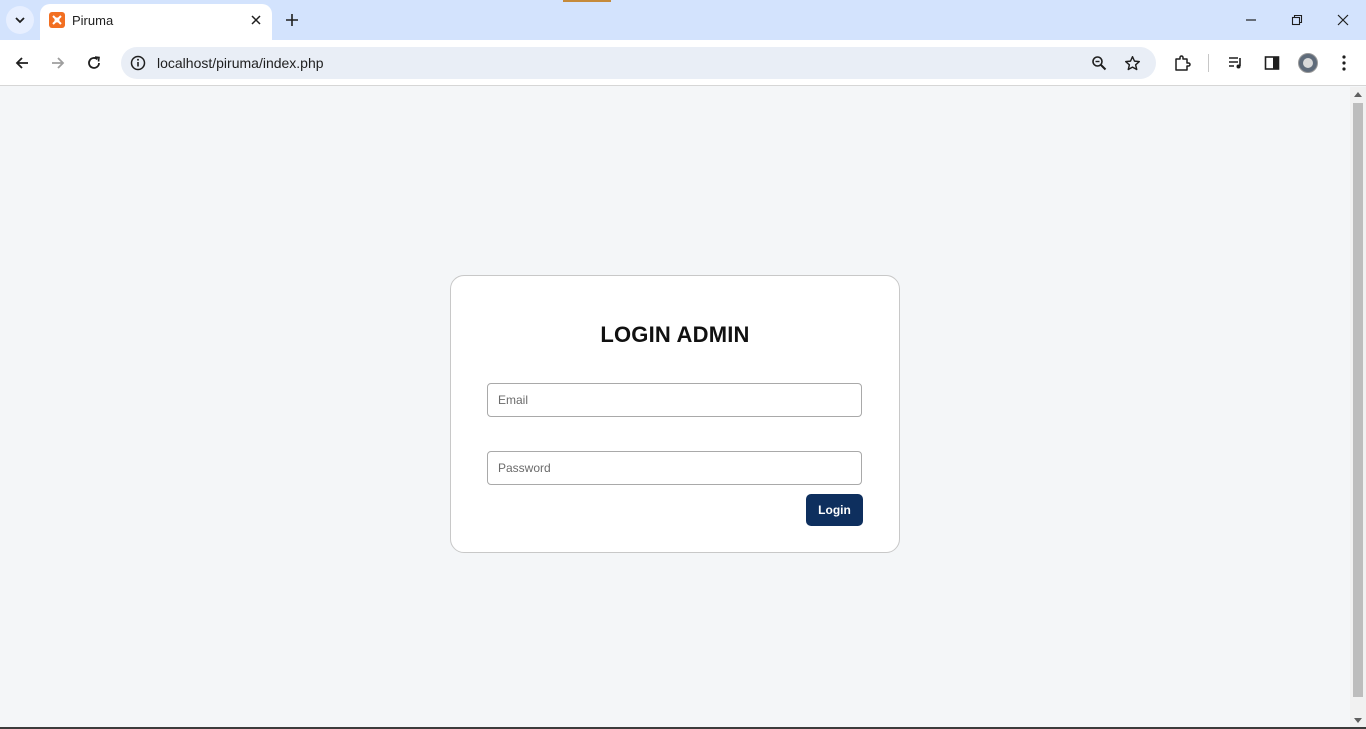 The width and height of the screenshot is (1366, 729). I want to click on bookmark-star-icon, so click(1132, 63).